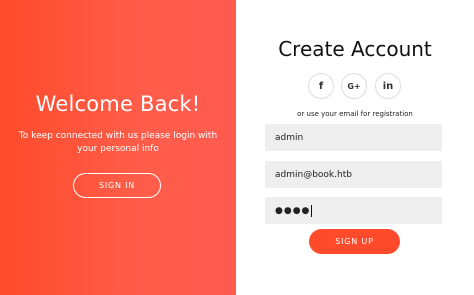 Image resolution: width=474 pixels, height=295 pixels. Describe the element at coordinates (353, 174) in the screenshot. I see `email-input: admin@book.htb` at that location.